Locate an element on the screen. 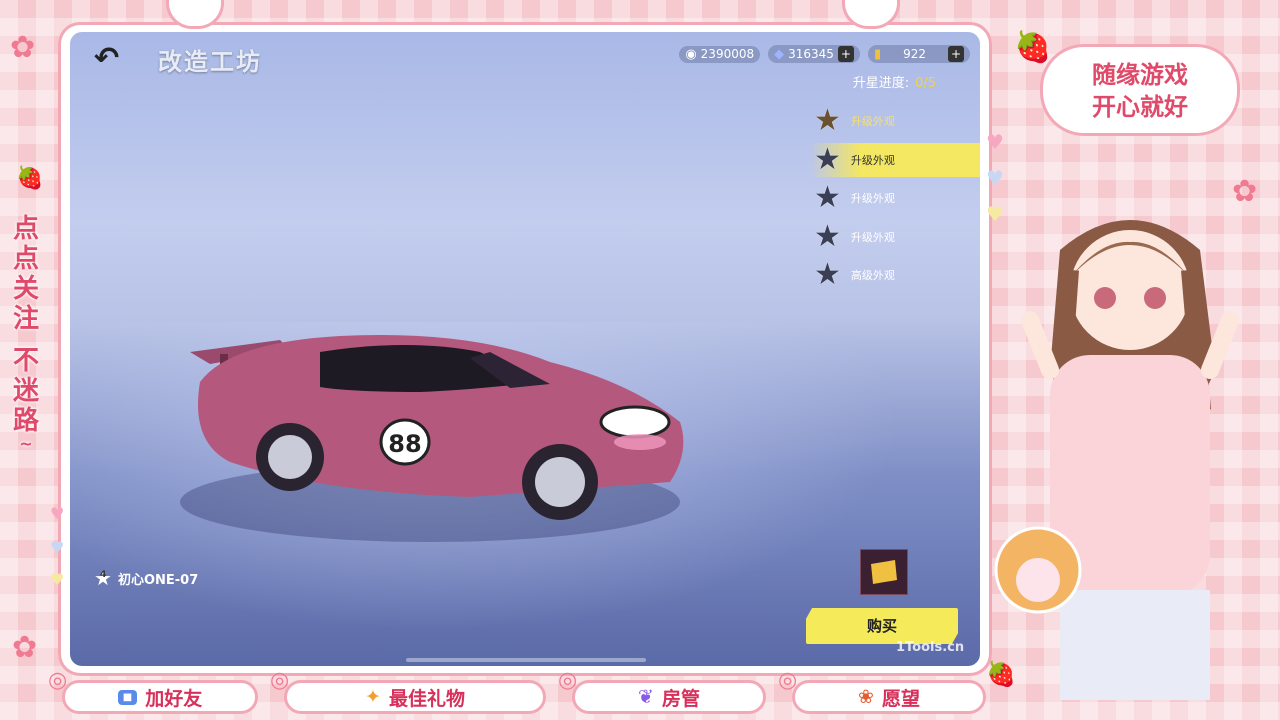 This screenshot has width=1280, height=720. watermark: 1Tools.cn is located at coordinates (930, 647).